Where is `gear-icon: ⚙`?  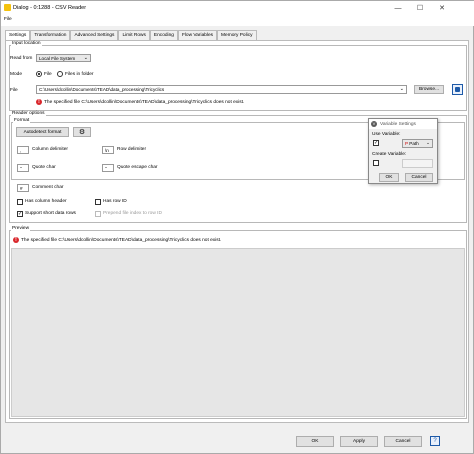 gear-icon: ⚙ is located at coordinates (82, 132).